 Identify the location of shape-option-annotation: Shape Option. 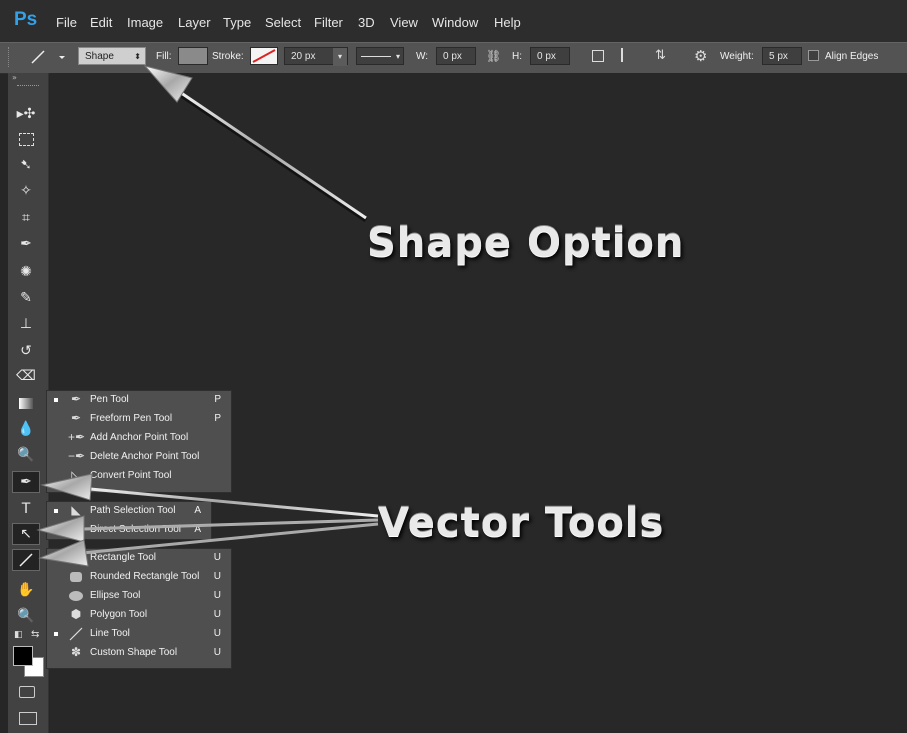
(526, 243).